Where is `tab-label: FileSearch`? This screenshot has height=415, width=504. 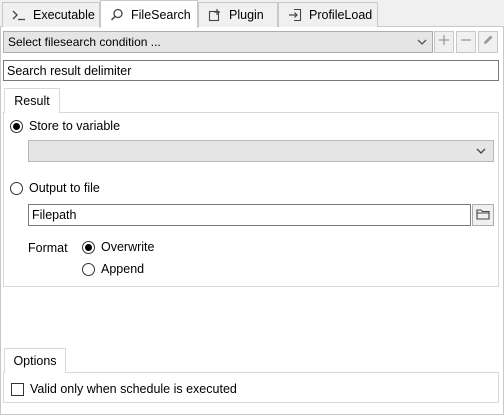 tab-label: FileSearch is located at coordinates (161, 14).